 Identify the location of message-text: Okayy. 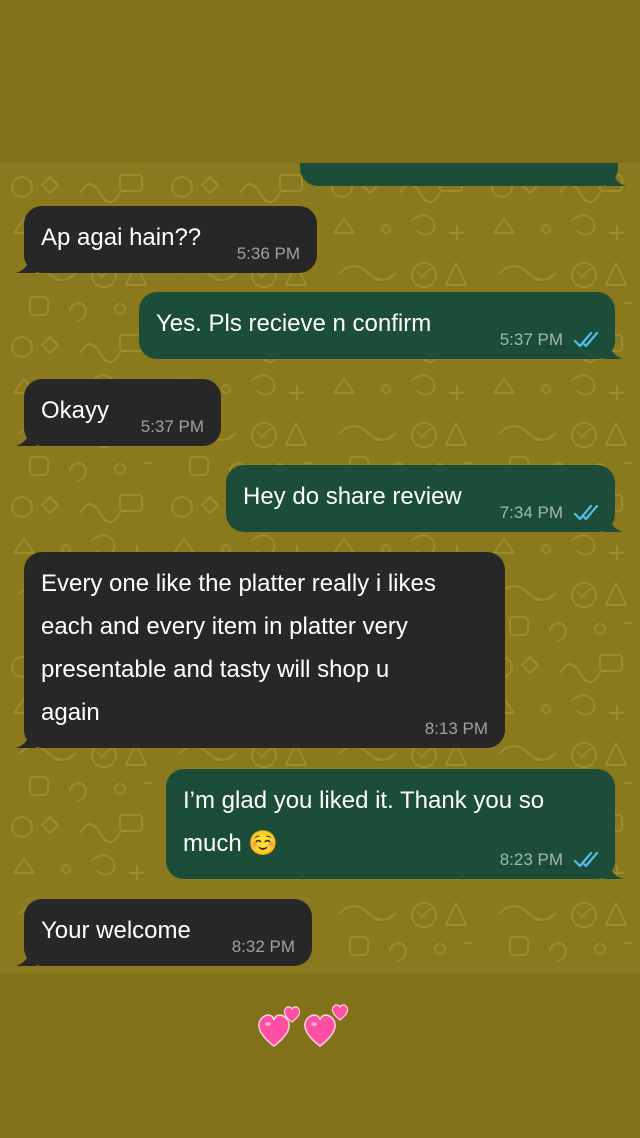
(75, 410).